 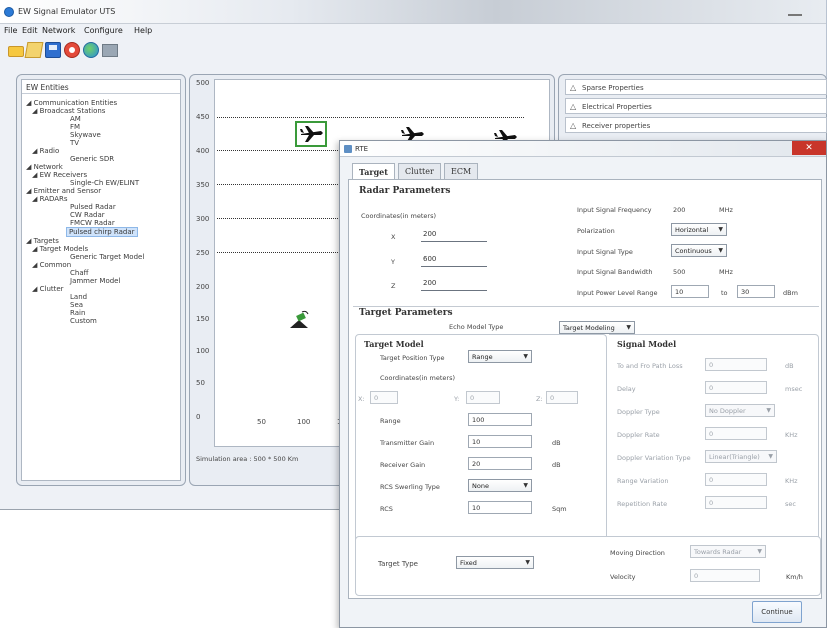 What do you see at coordinates (91, 50) in the screenshot?
I see `network-globe-icon` at bounding box center [91, 50].